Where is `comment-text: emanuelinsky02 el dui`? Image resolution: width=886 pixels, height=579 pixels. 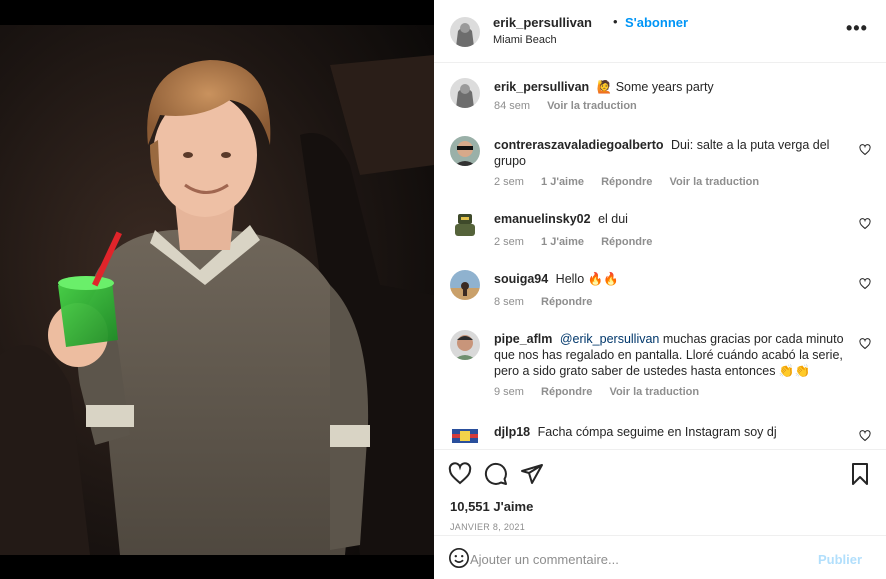 comment-text: emanuelinsky02 el dui is located at coordinates (674, 219).